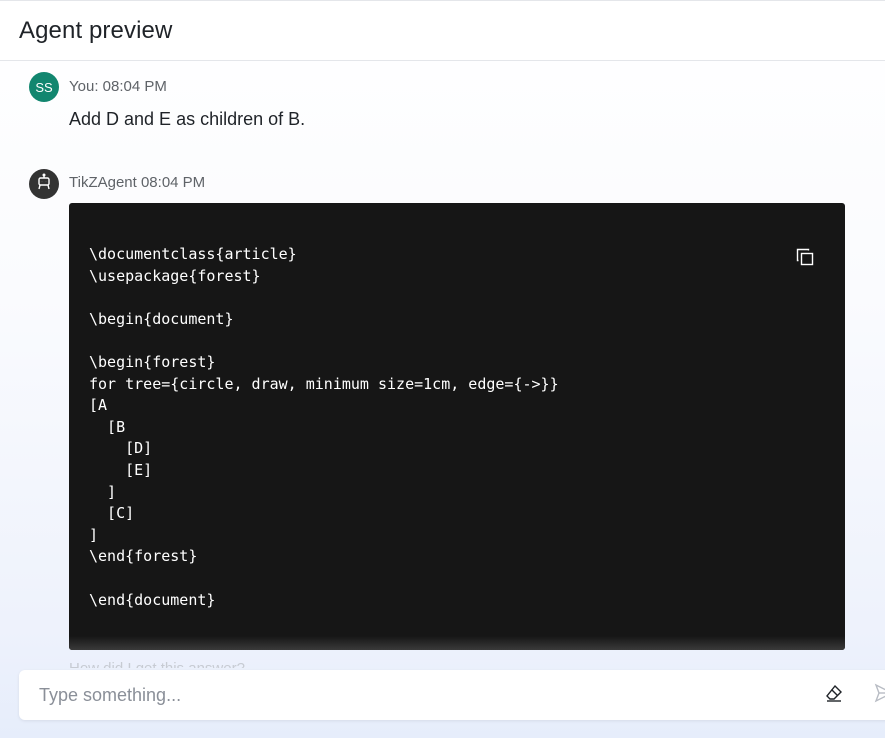  What do you see at coordinates (157, 664) in the screenshot?
I see `explain-link: How did I get this answer?` at bounding box center [157, 664].